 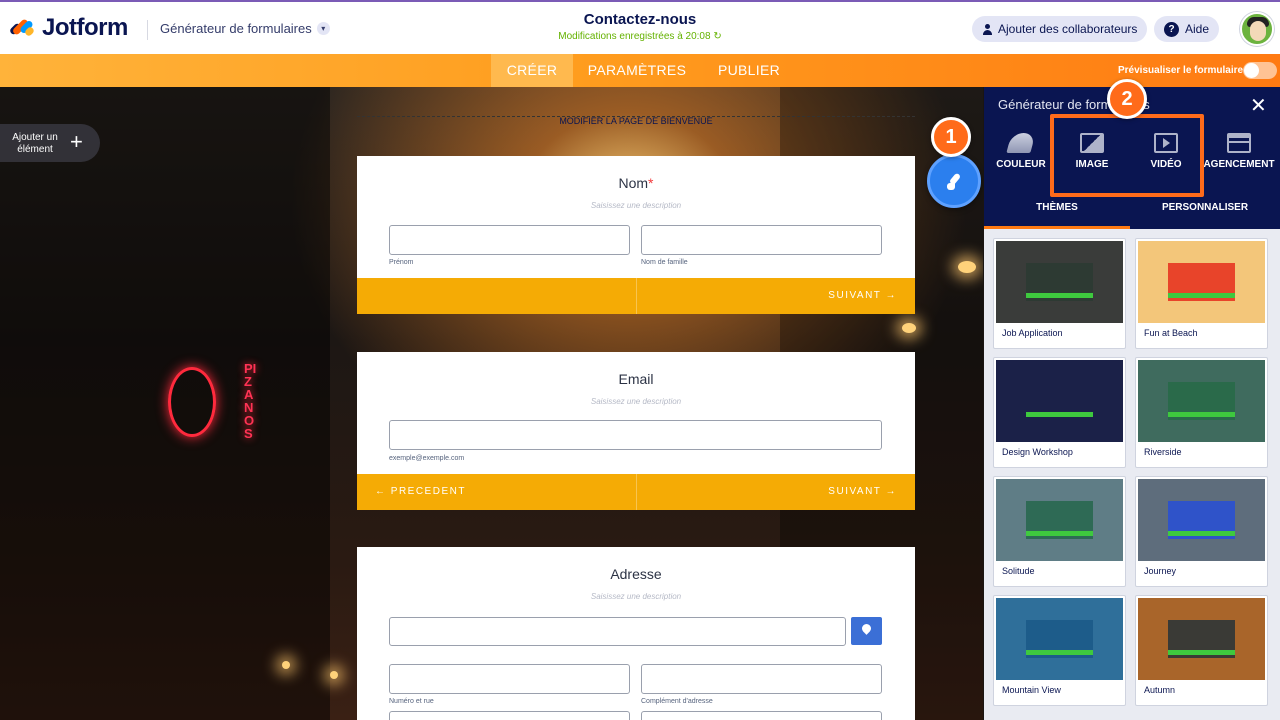 I want to click on subtab-customize: PERSONNALISER, so click(x=1205, y=215).